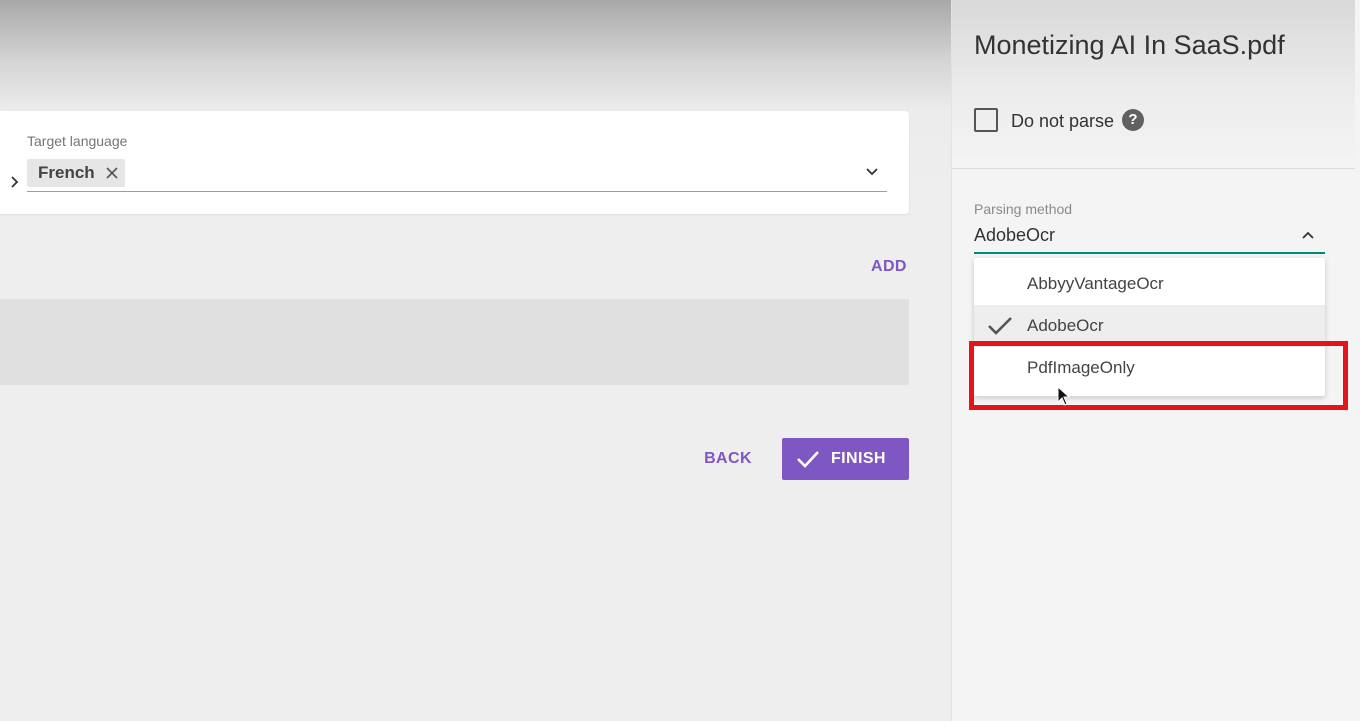  What do you see at coordinates (1133, 120) in the screenshot?
I see `help-icon: ?` at bounding box center [1133, 120].